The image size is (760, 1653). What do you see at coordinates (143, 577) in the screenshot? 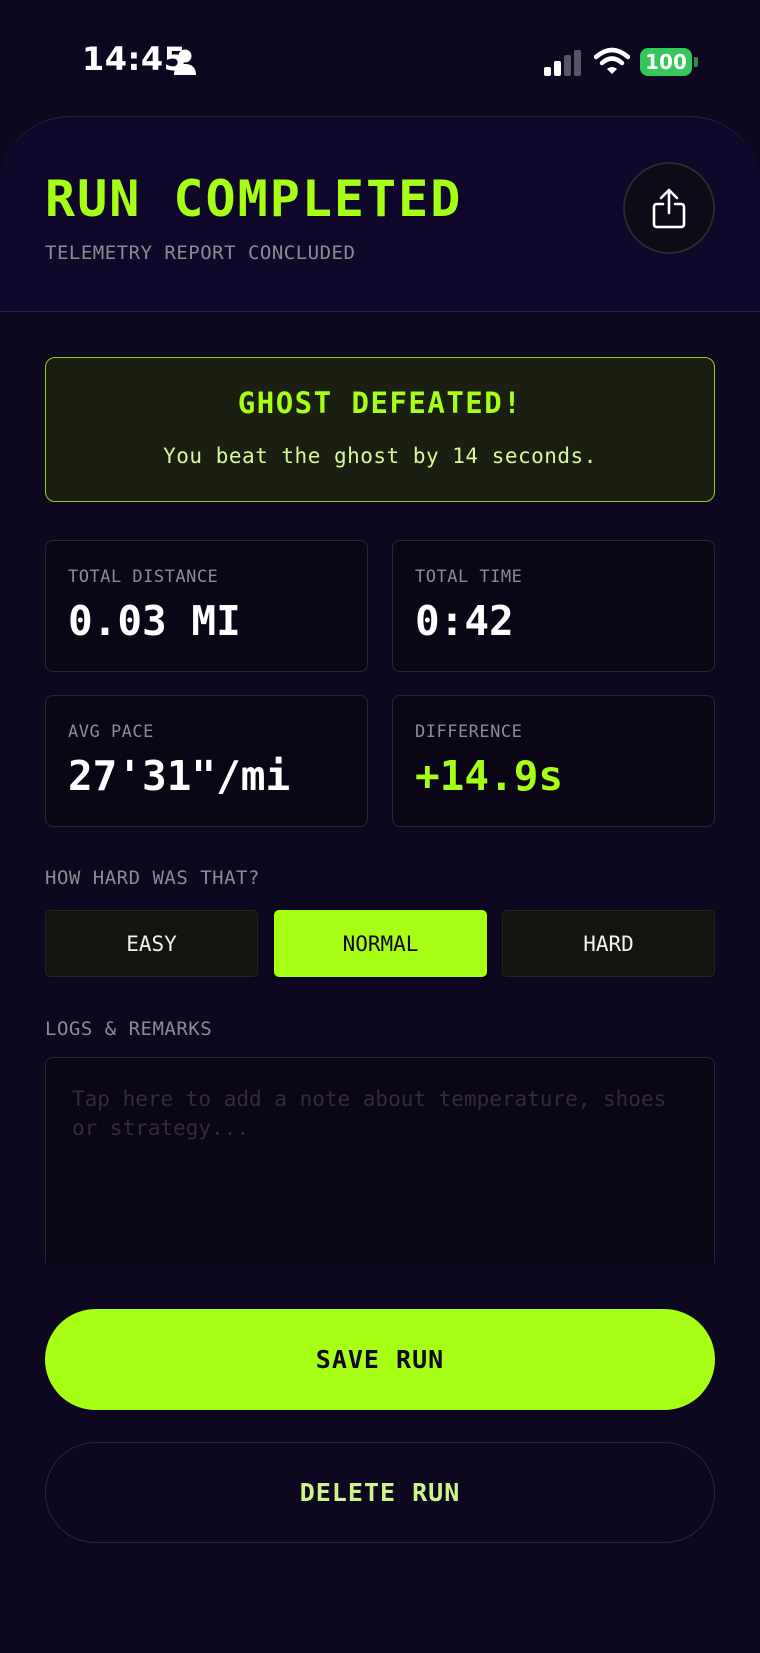
I see `stat-label: TOTAL DISTANCE` at bounding box center [143, 577].